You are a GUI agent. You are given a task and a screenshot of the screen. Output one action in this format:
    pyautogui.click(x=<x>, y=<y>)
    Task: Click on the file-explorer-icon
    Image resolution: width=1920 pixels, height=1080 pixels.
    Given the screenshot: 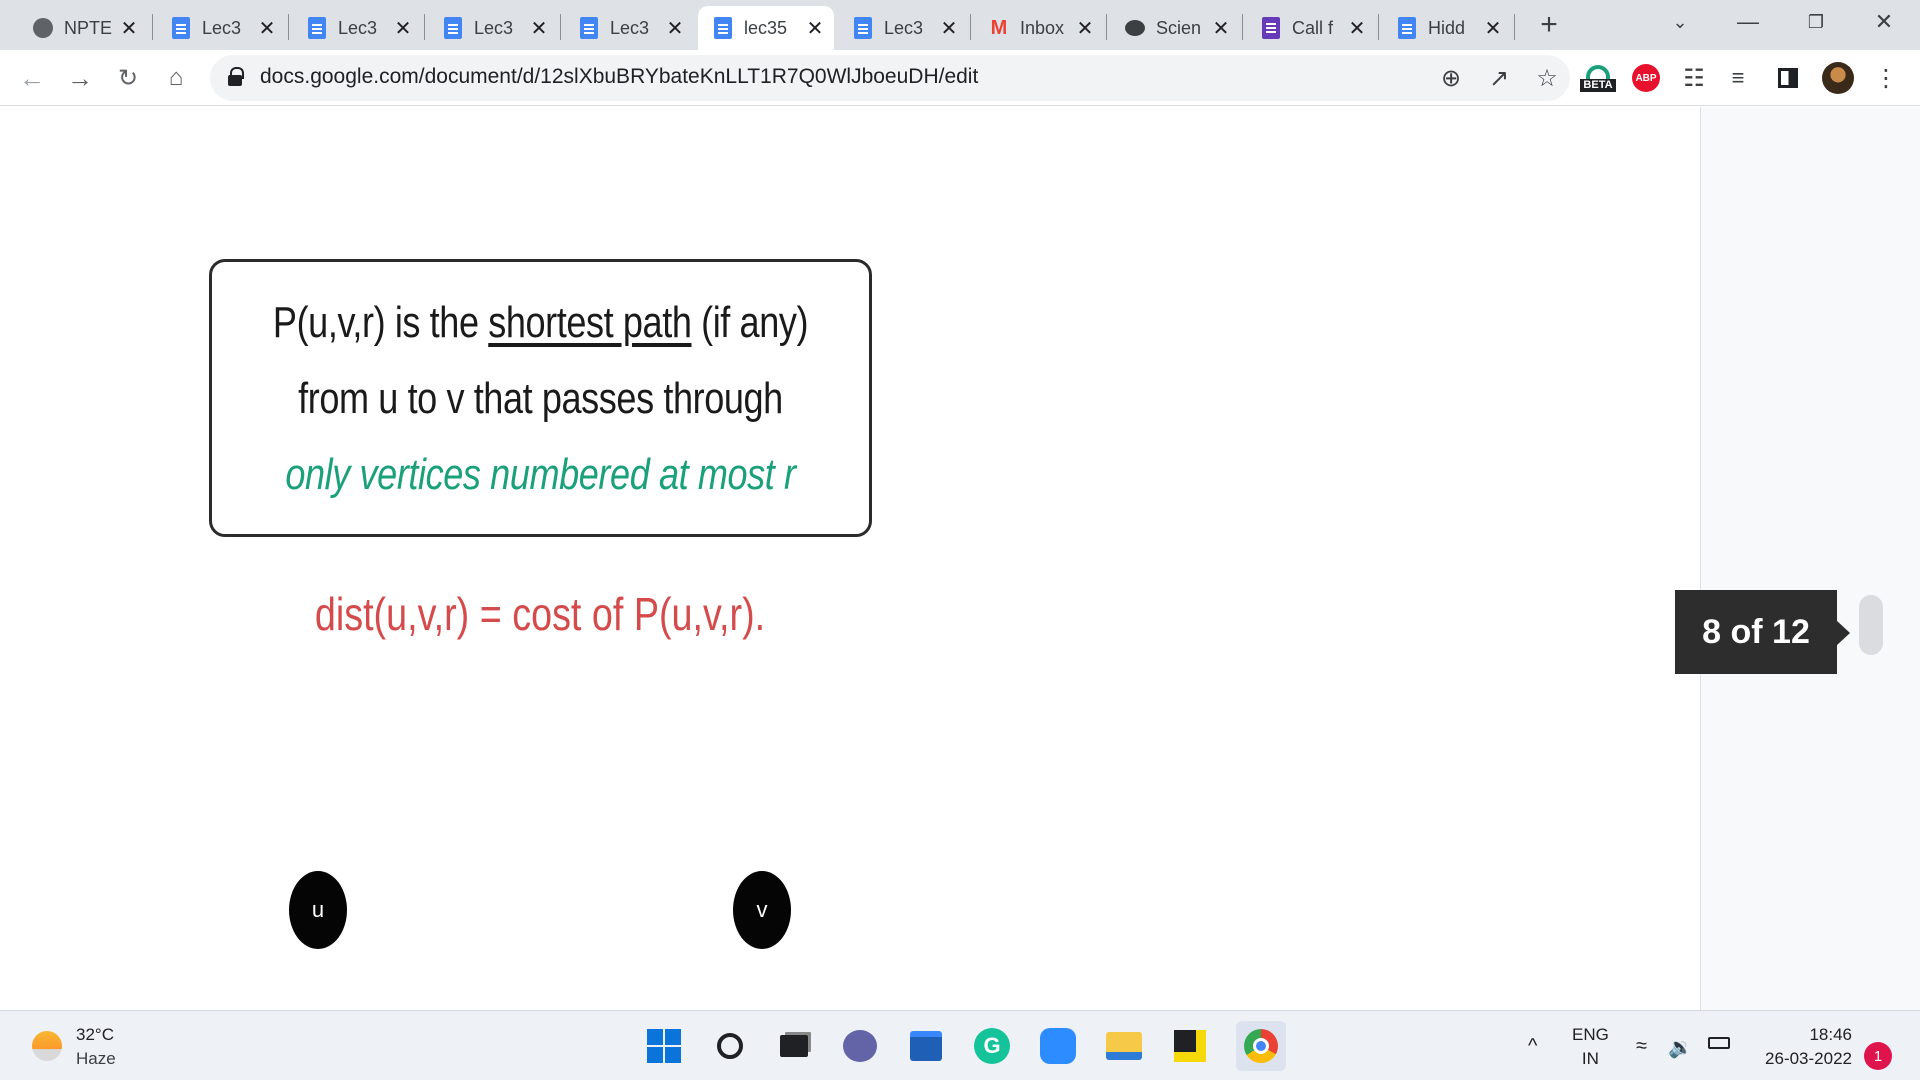 What is the action you would take?
    pyautogui.click(x=1124, y=1046)
    